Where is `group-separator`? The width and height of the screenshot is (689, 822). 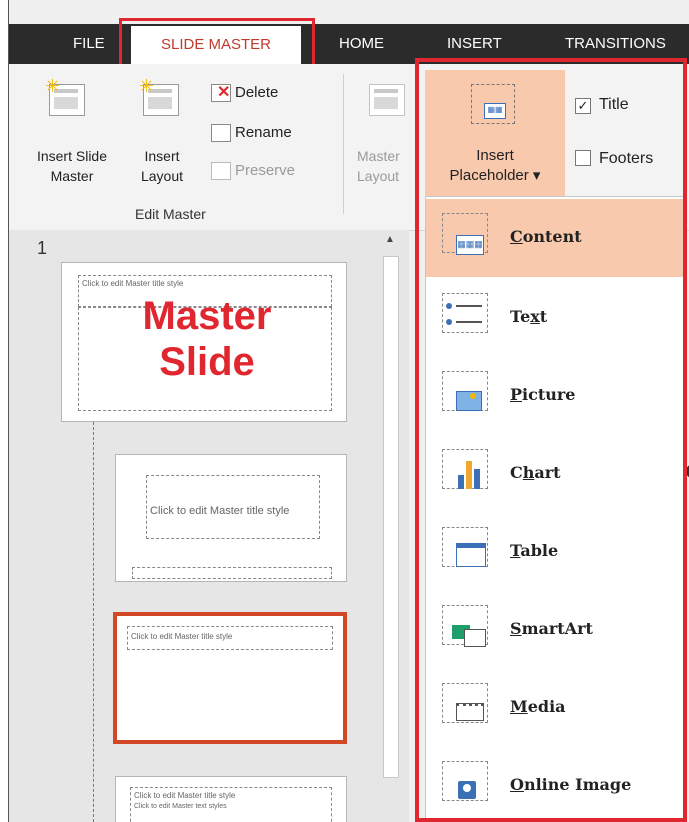 group-separator is located at coordinates (343, 144).